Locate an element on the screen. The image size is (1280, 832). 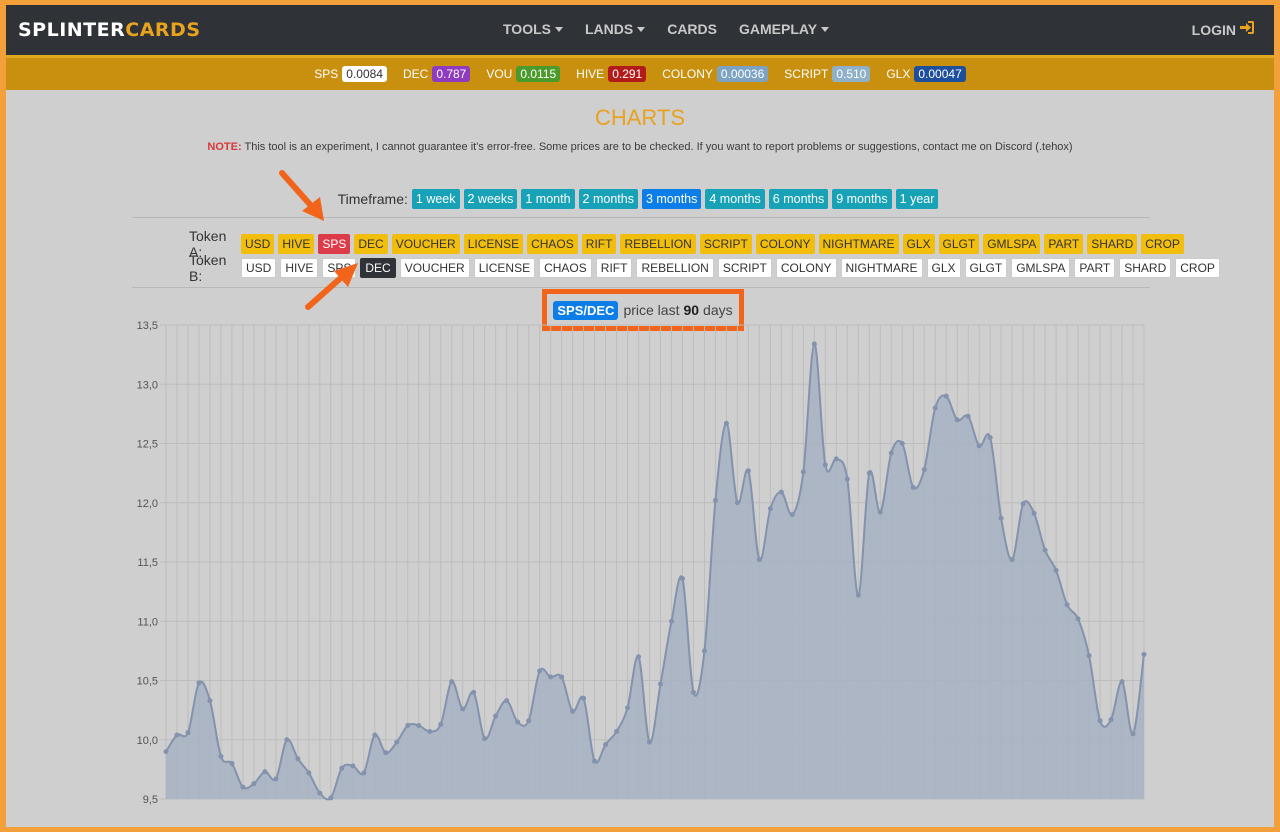
y-tick-label: 10,0 is located at coordinates (147, 741).